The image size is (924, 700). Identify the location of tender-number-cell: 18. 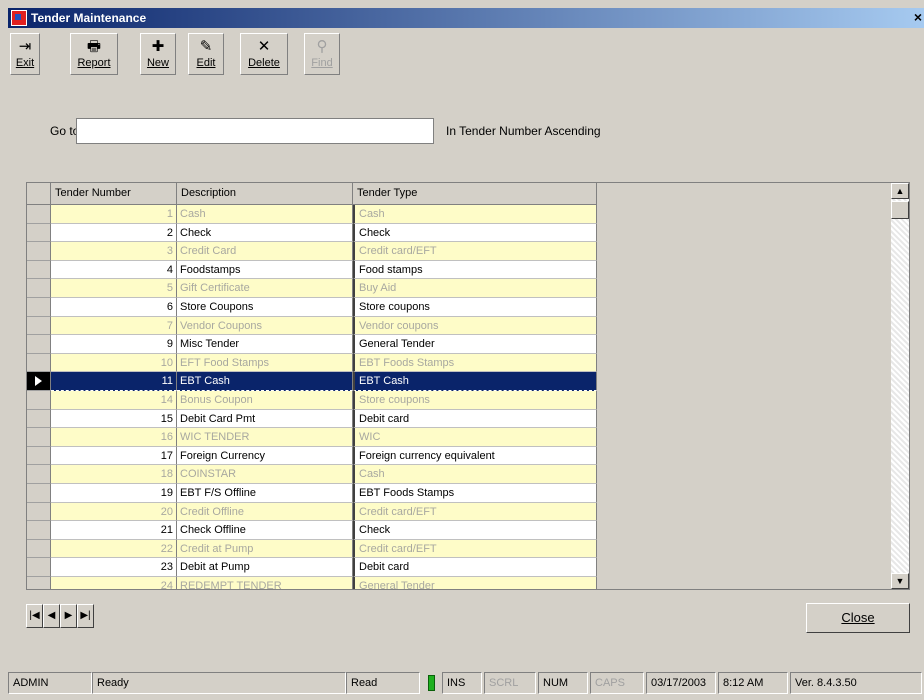
(114, 474).